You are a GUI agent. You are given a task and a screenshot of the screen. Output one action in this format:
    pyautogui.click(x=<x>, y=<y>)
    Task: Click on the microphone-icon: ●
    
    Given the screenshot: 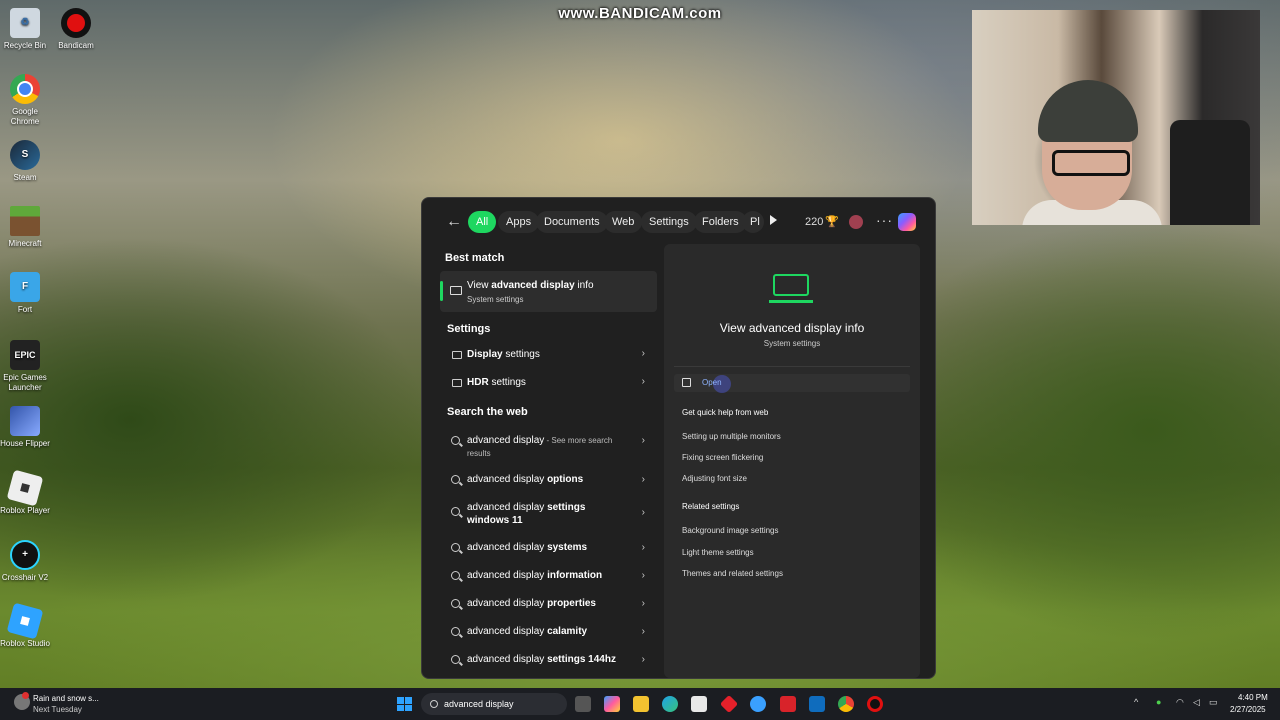 What is the action you would take?
    pyautogui.click(x=1158, y=702)
    